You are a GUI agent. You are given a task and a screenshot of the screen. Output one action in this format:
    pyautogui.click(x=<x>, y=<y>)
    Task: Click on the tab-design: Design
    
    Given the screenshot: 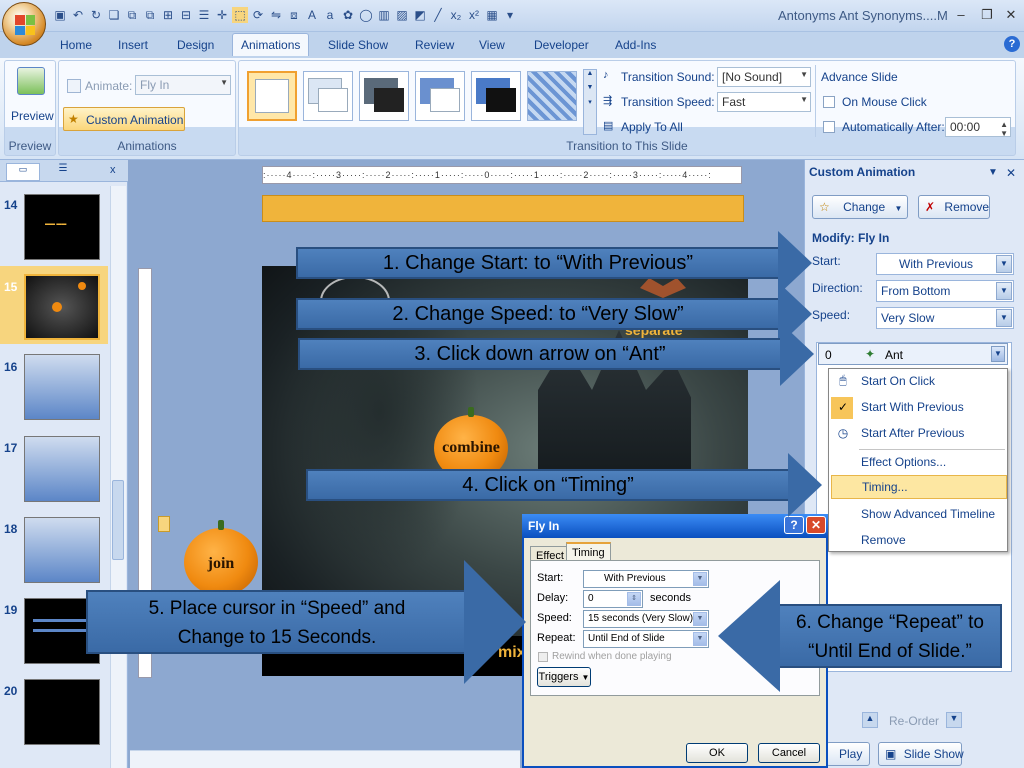 What is the action you would take?
    pyautogui.click(x=195, y=45)
    